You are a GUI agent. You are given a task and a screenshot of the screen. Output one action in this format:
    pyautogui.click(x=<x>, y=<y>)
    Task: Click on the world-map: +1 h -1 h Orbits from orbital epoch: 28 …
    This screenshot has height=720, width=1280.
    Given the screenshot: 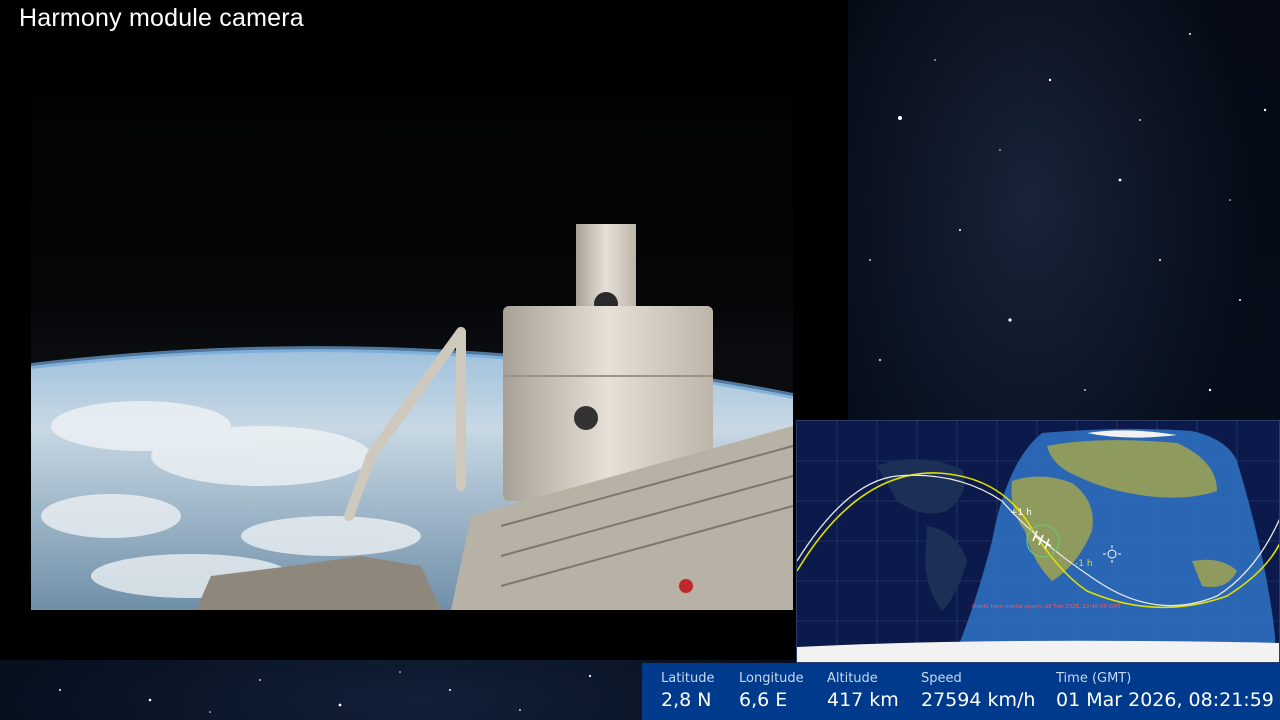 What is the action you would take?
    pyautogui.click(x=1038, y=541)
    